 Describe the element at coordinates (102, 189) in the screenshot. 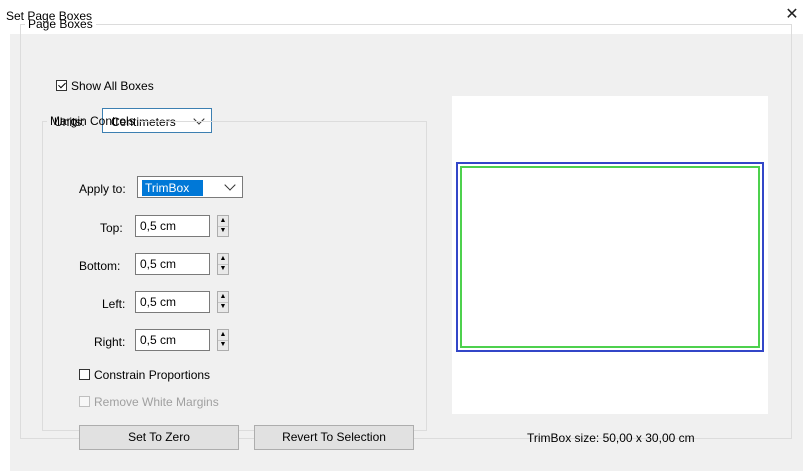

I see `apply-to-label: Apply to:` at that location.